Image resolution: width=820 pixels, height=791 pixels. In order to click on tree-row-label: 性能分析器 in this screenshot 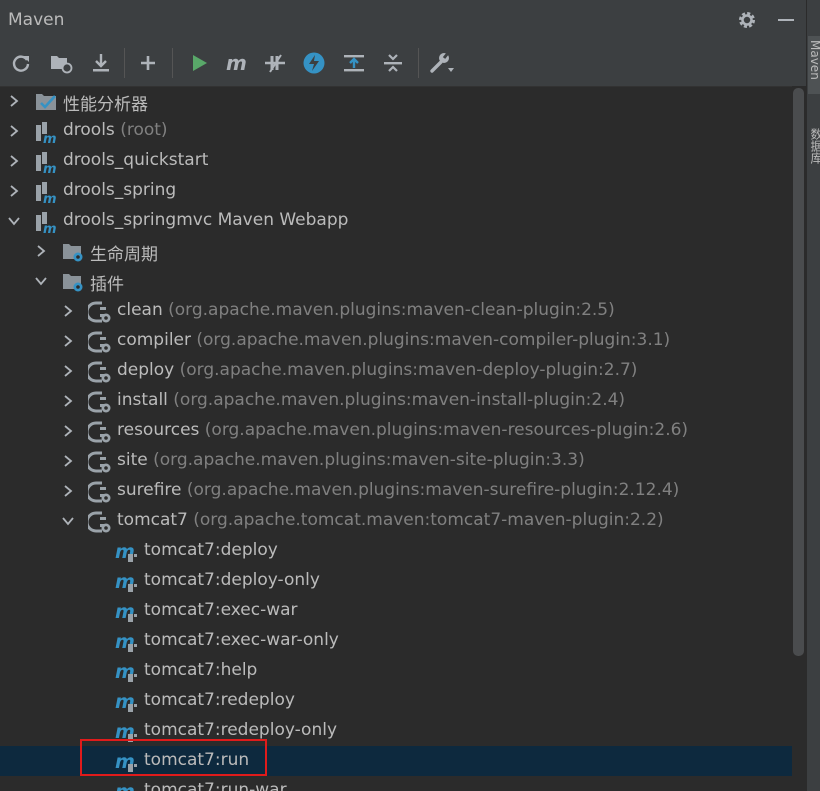, I will do `click(105, 102)`.